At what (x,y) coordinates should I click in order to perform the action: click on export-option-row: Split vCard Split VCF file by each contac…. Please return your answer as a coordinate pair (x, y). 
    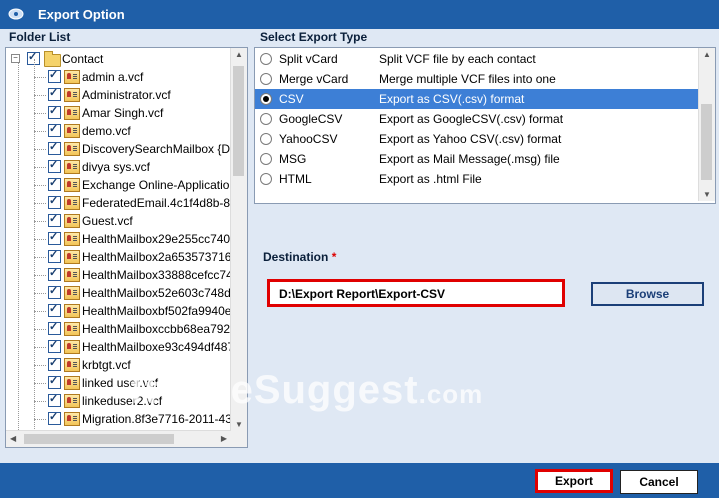
    Looking at the image, I should click on (476, 59).